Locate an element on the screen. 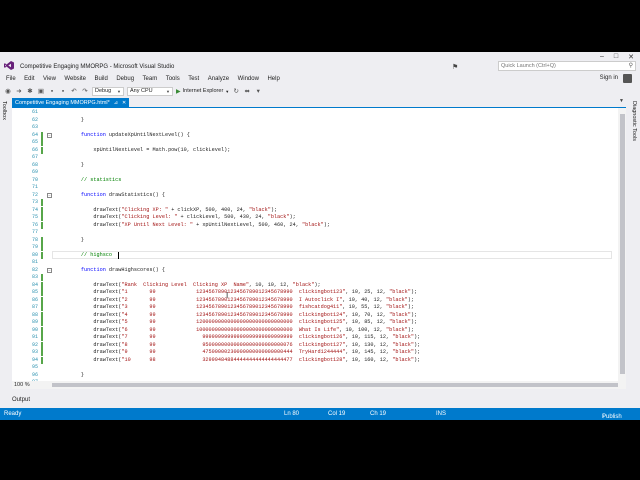  open-icon: ▣ is located at coordinates (41, 91).